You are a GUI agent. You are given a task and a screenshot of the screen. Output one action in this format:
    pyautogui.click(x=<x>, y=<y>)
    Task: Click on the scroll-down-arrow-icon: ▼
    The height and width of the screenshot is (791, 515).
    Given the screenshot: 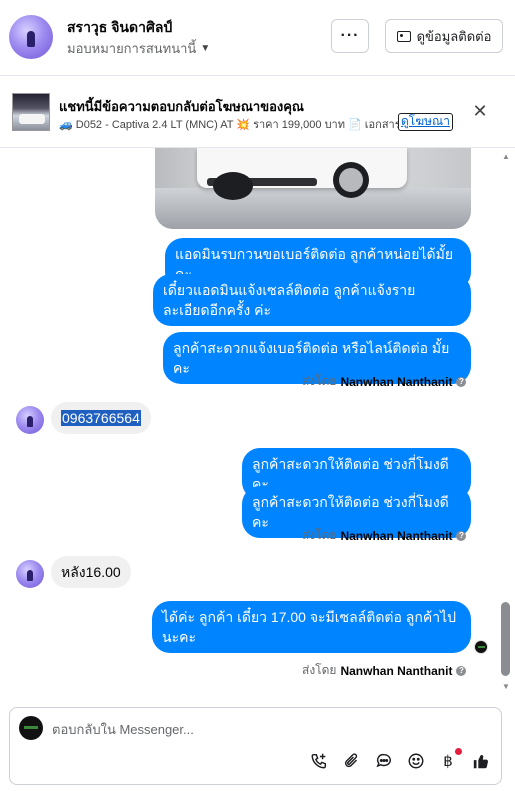 What is the action you would take?
    pyautogui.click(x=506, y=687)
    